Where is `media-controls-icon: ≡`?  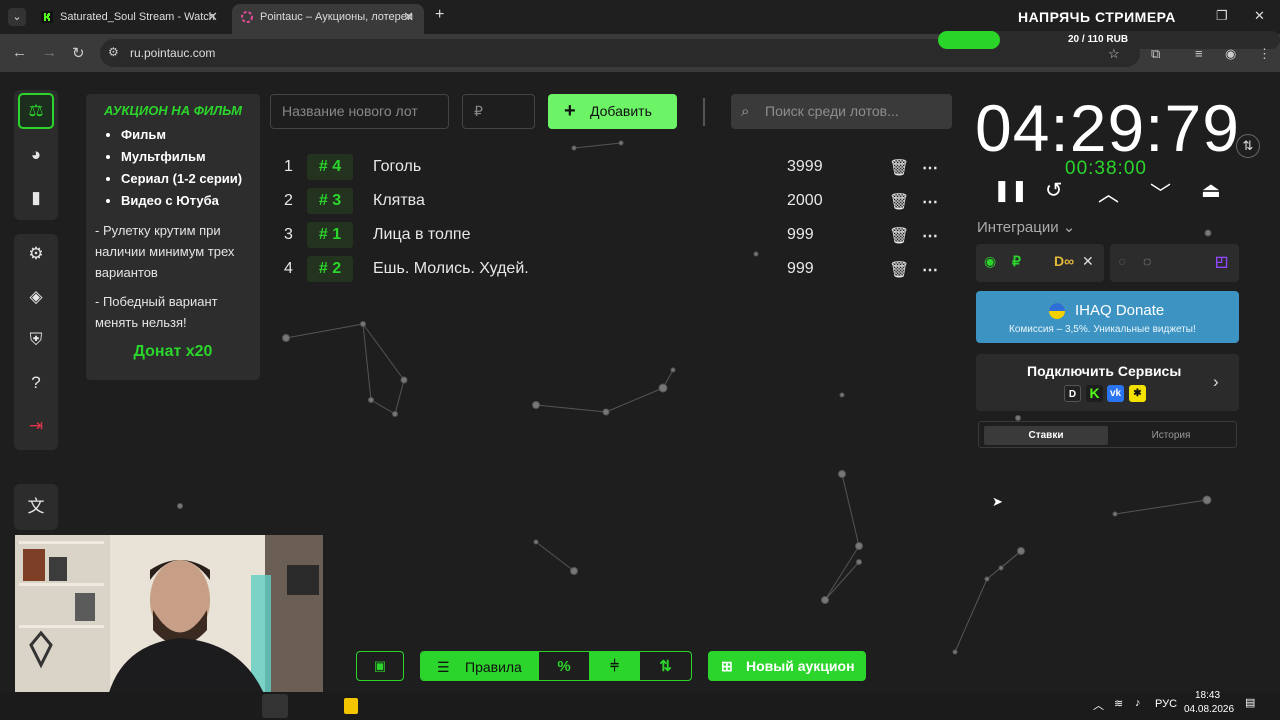
media-controls-icon: ≡ is located at coordinates (1199, 53).